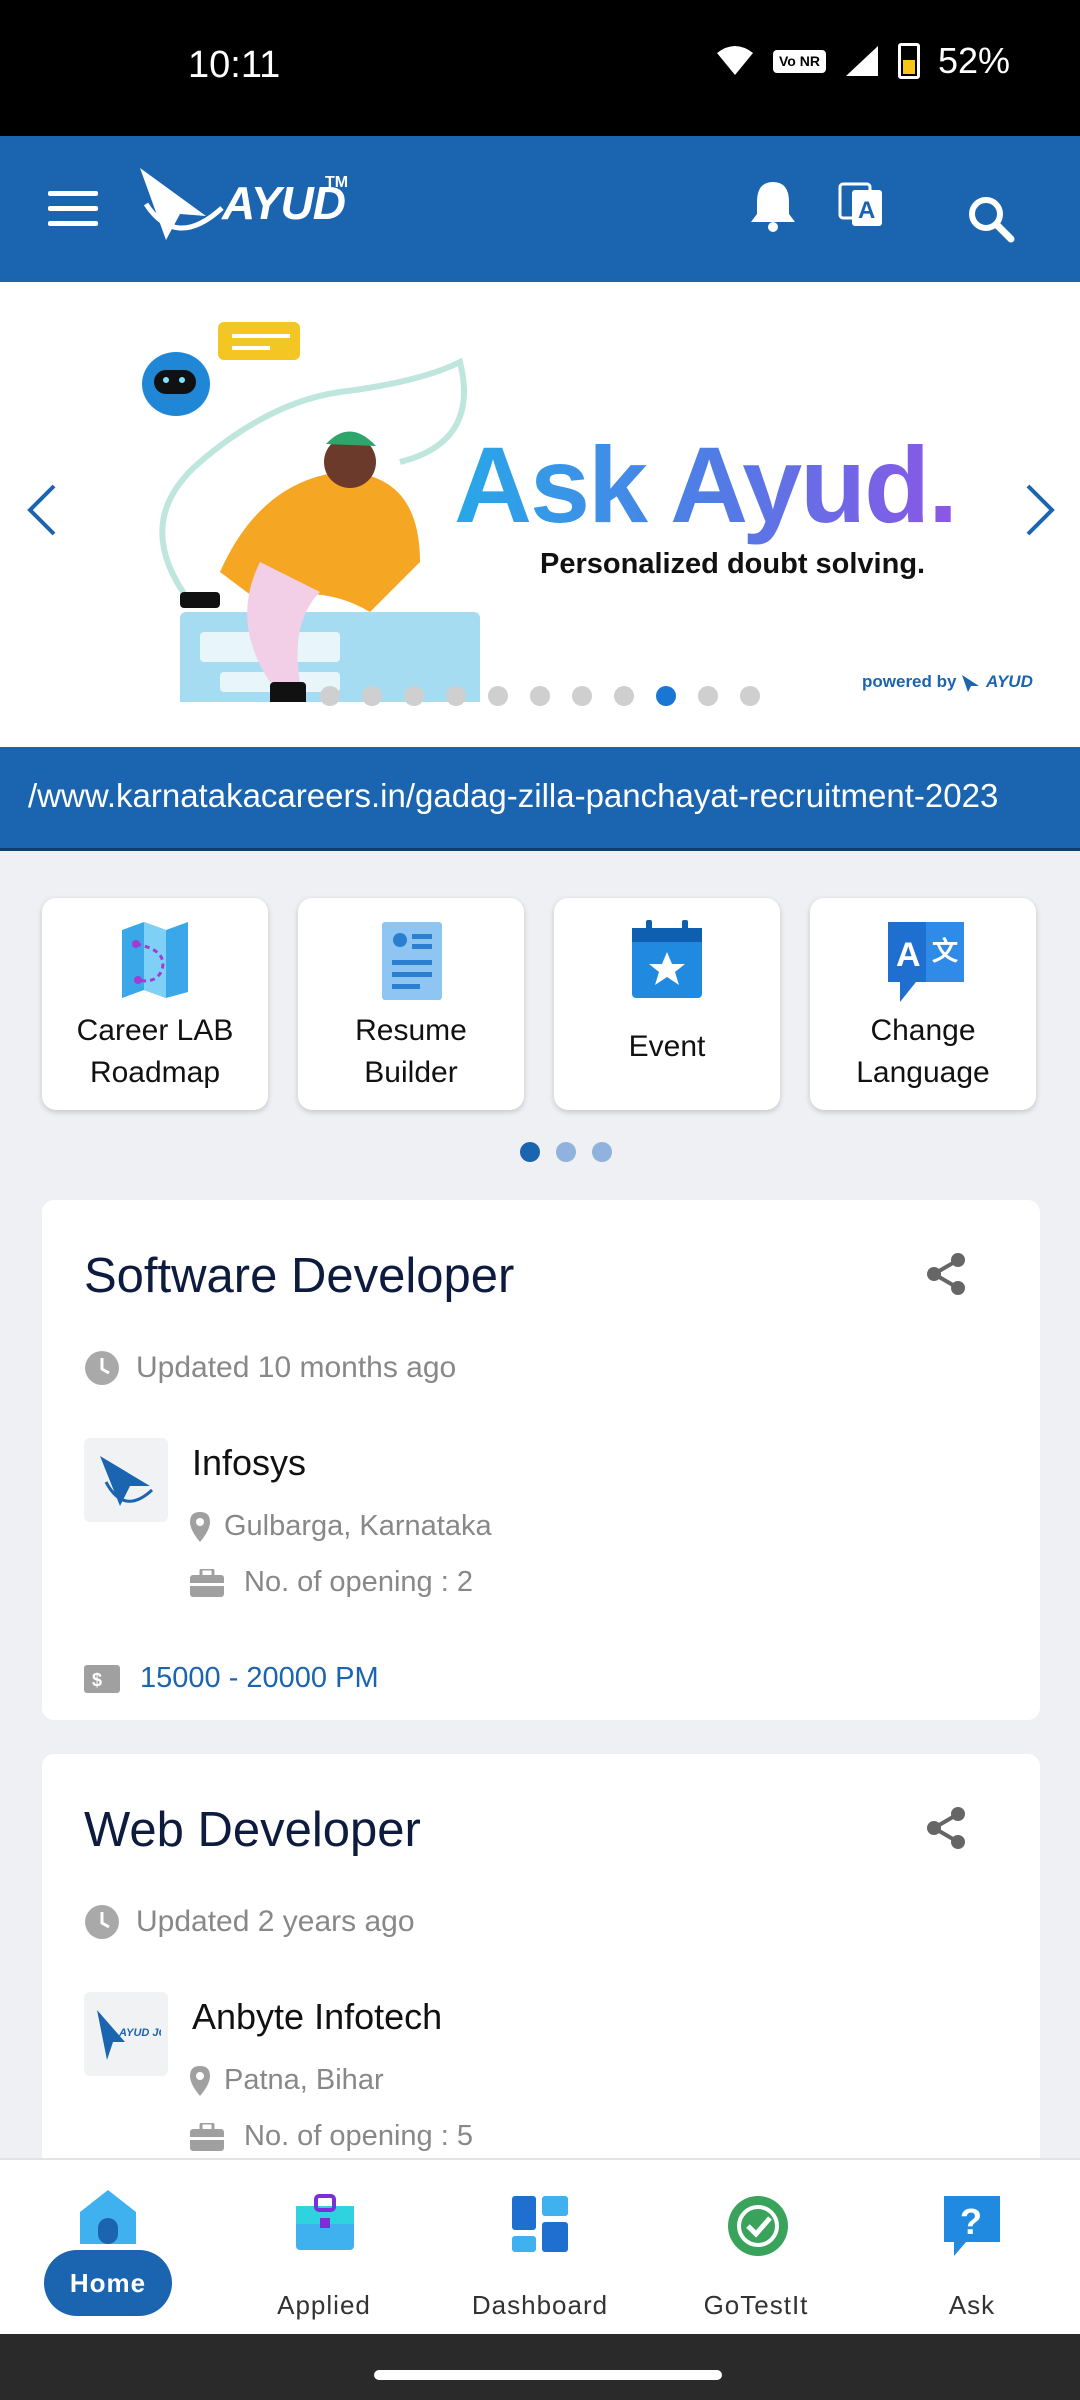 The height and width of the screenshot is (2400, 1080). I want to click on language-icon: A 文, so click(926, 962).